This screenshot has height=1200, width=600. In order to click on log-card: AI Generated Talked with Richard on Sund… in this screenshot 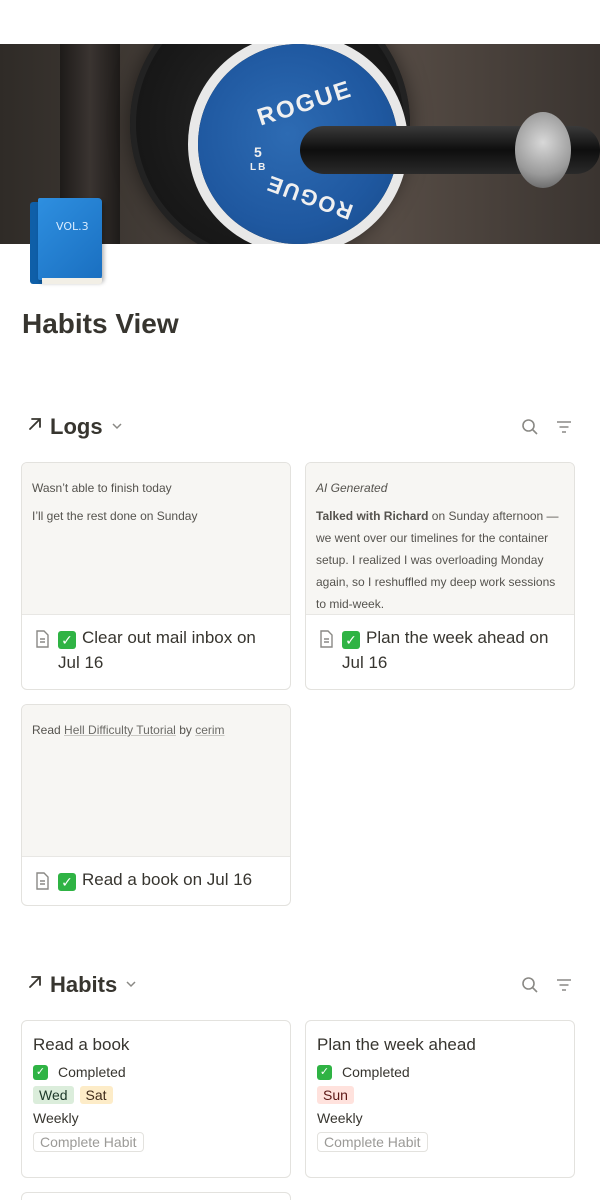, I will do `click(440, 576)`.